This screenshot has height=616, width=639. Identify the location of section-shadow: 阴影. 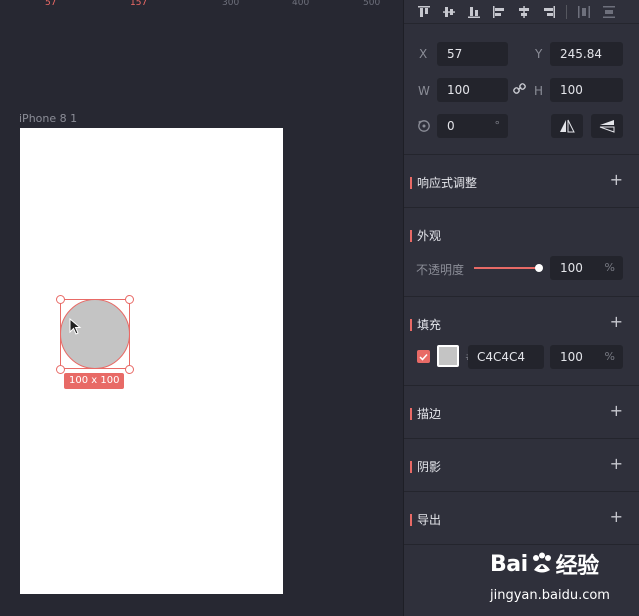
(425, 466).